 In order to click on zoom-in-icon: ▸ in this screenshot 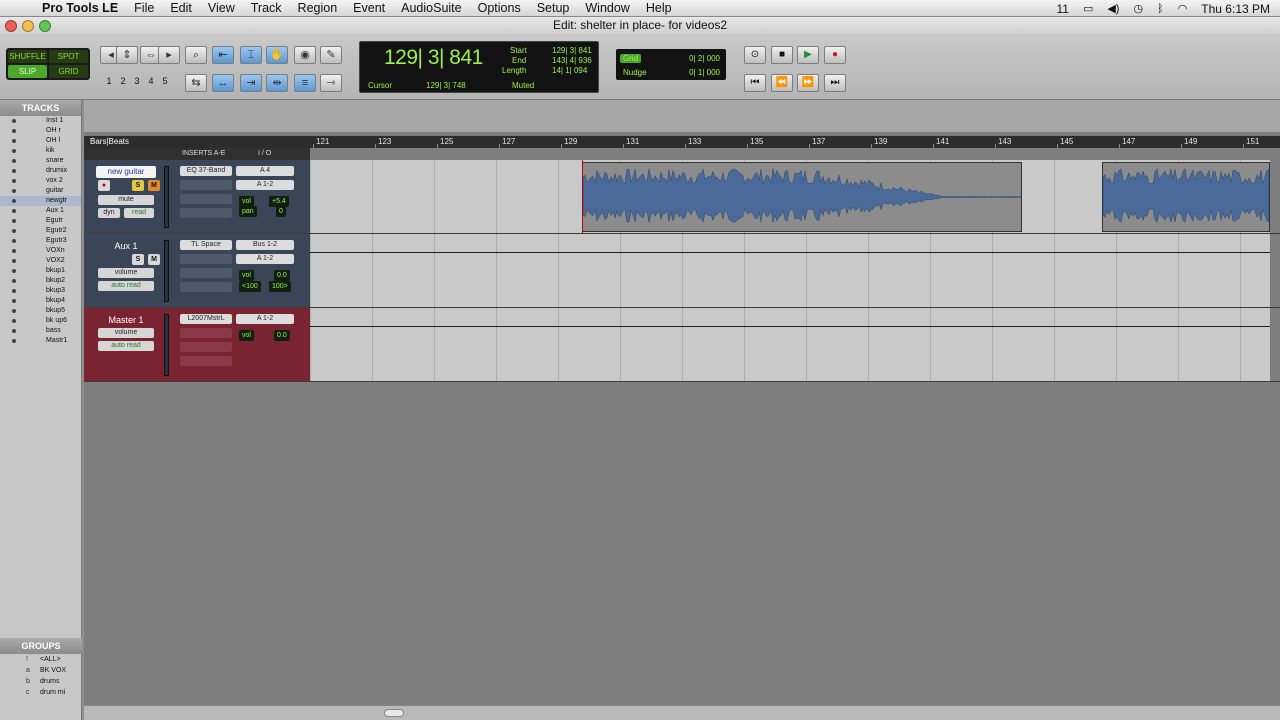, I will do `click(169, 55)`.